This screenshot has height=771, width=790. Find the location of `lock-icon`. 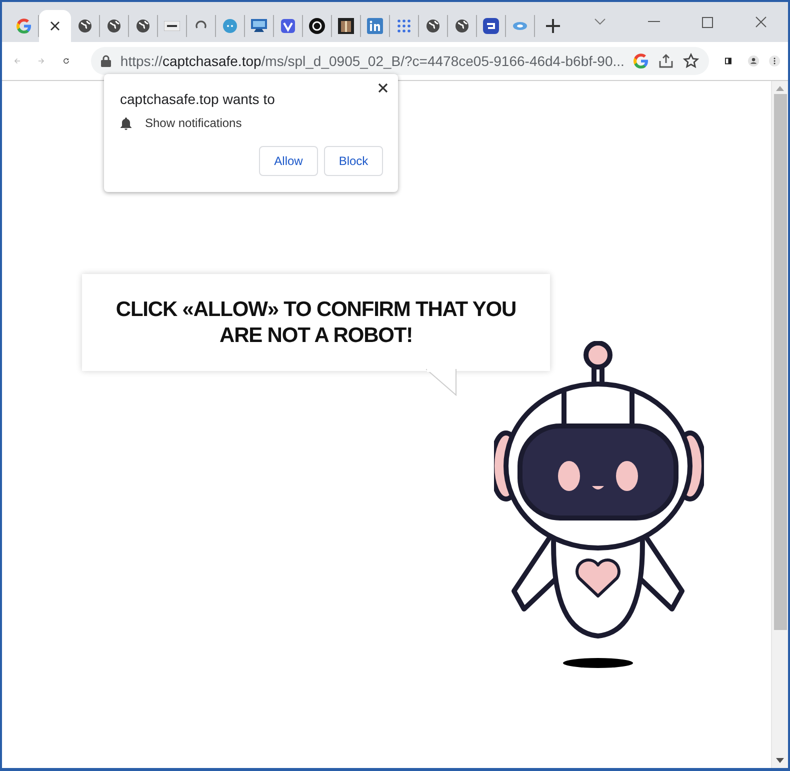

lock-icon is located at coordinates (106, 61).